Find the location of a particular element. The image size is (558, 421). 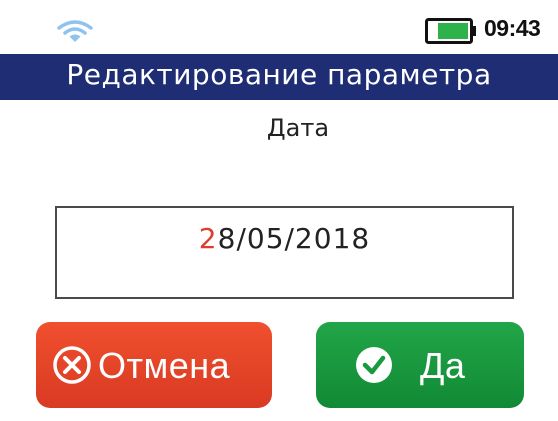

date-cursor-digit: 2 is located at coordinates (208, 238).